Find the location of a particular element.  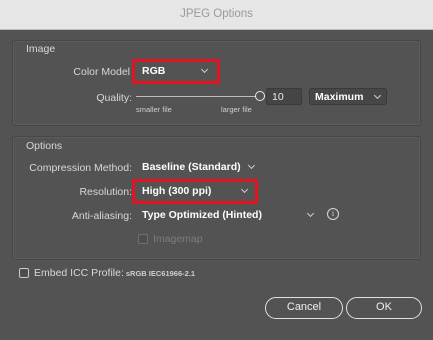

title-bar: JPEG Options is located at coordinates (216, 15).